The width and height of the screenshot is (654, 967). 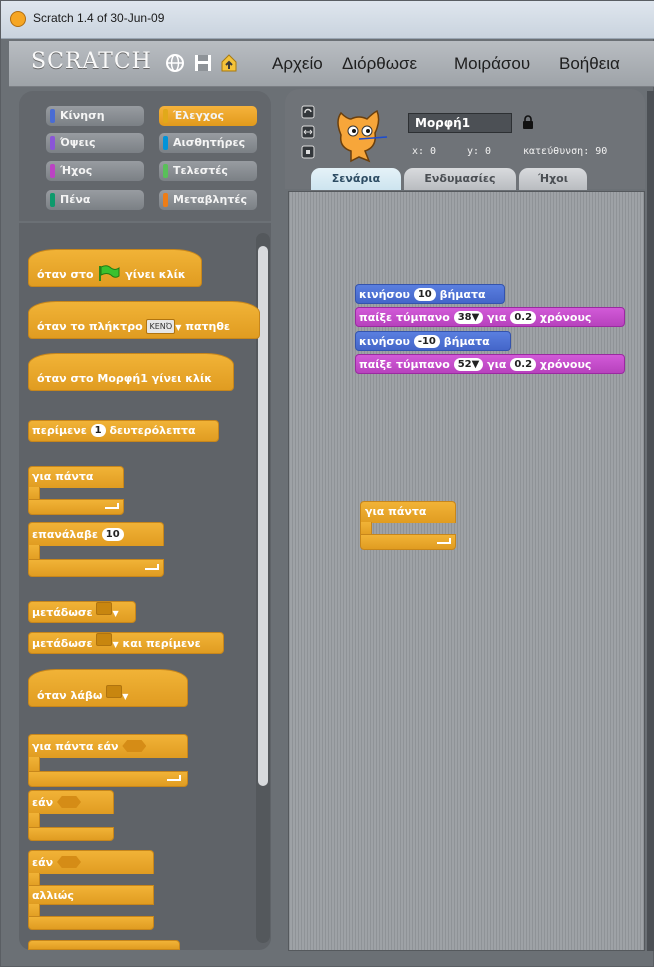 What do you see at coordinates (490, 364) in the screenshot?
I see `script-drum-block: παίξε τύμπανο 52▼ για 0.2 χρόνους` at bounding box center [490, 364].